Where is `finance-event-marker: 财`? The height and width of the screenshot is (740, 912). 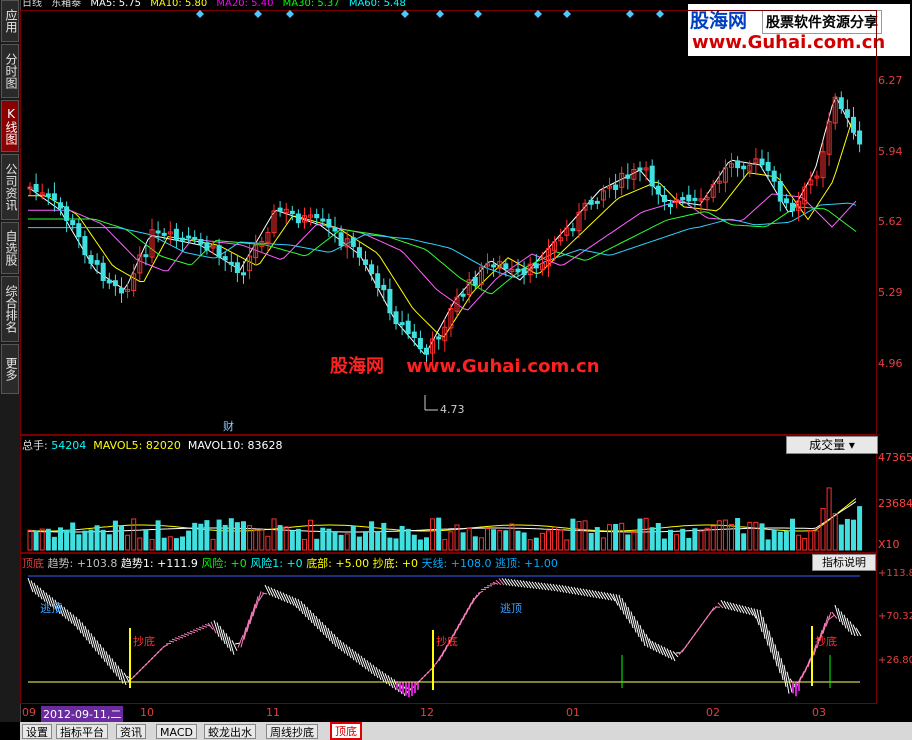 finance-event-marker: 财 is located at coordinates (228, 426).